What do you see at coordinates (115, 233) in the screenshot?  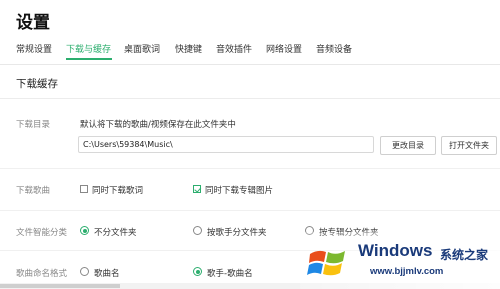 I see `no-folder-option-label: 不分文件夹` at bounding box center [115, 233].